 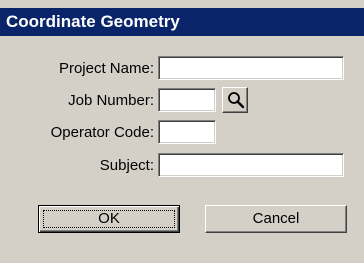 I want to click on title-bar: Coordinate Geometry, so click(x=182, y=22).